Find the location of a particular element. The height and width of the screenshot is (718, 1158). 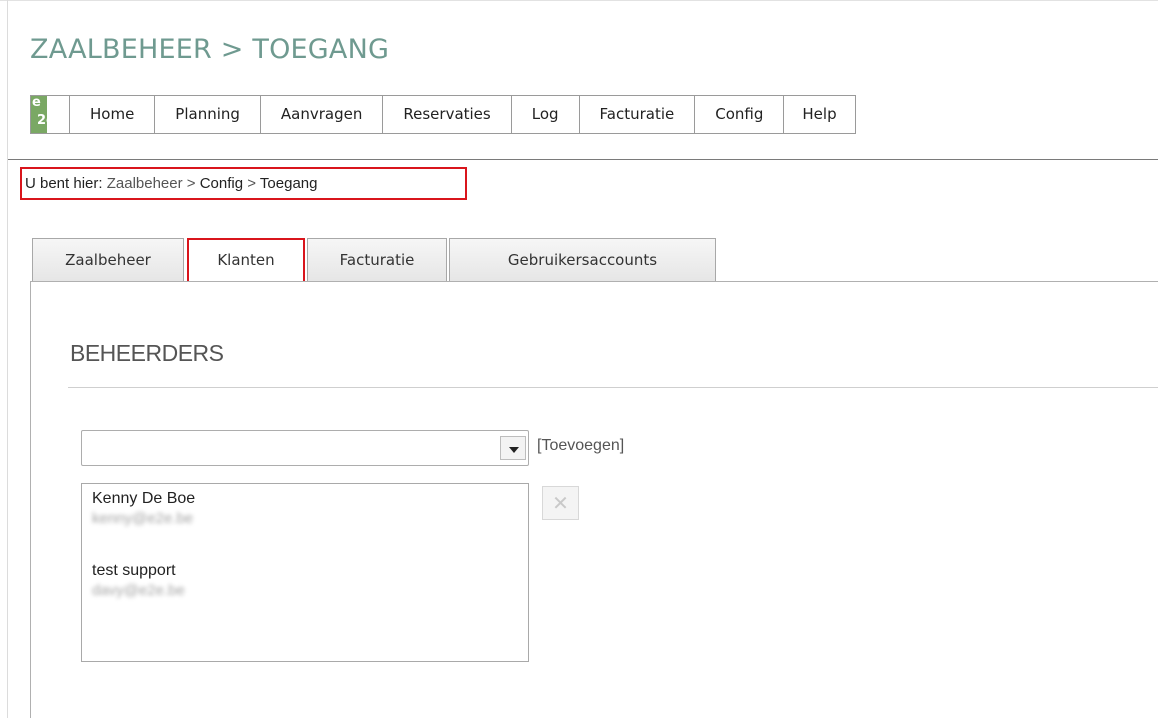

nav-aanvragen: Aanvragen is located at coordinates (322, 114).